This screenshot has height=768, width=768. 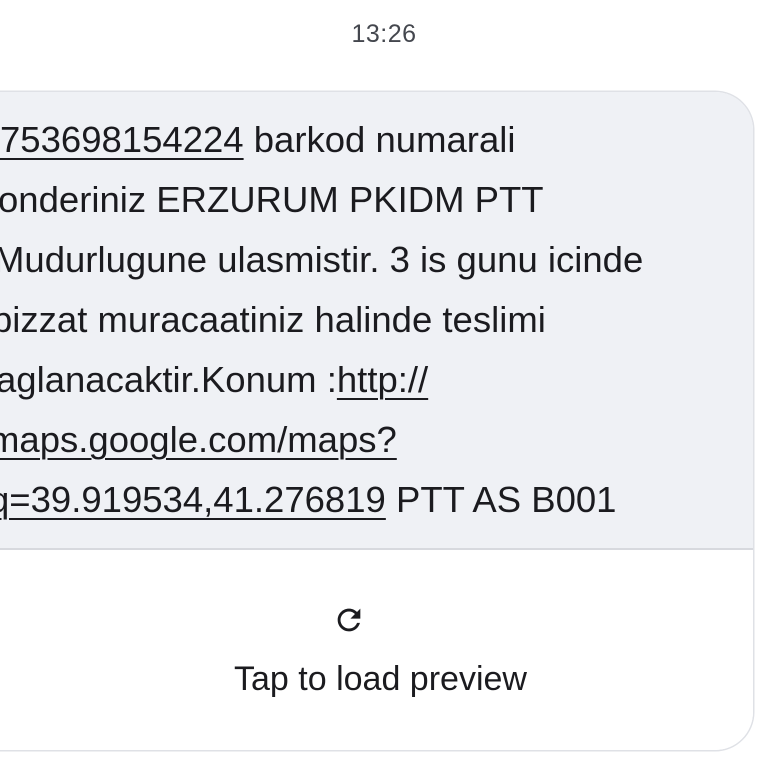 I want to click on message-line-5: aglanacaktir.Konum :http://, so click(x=365, y=380).